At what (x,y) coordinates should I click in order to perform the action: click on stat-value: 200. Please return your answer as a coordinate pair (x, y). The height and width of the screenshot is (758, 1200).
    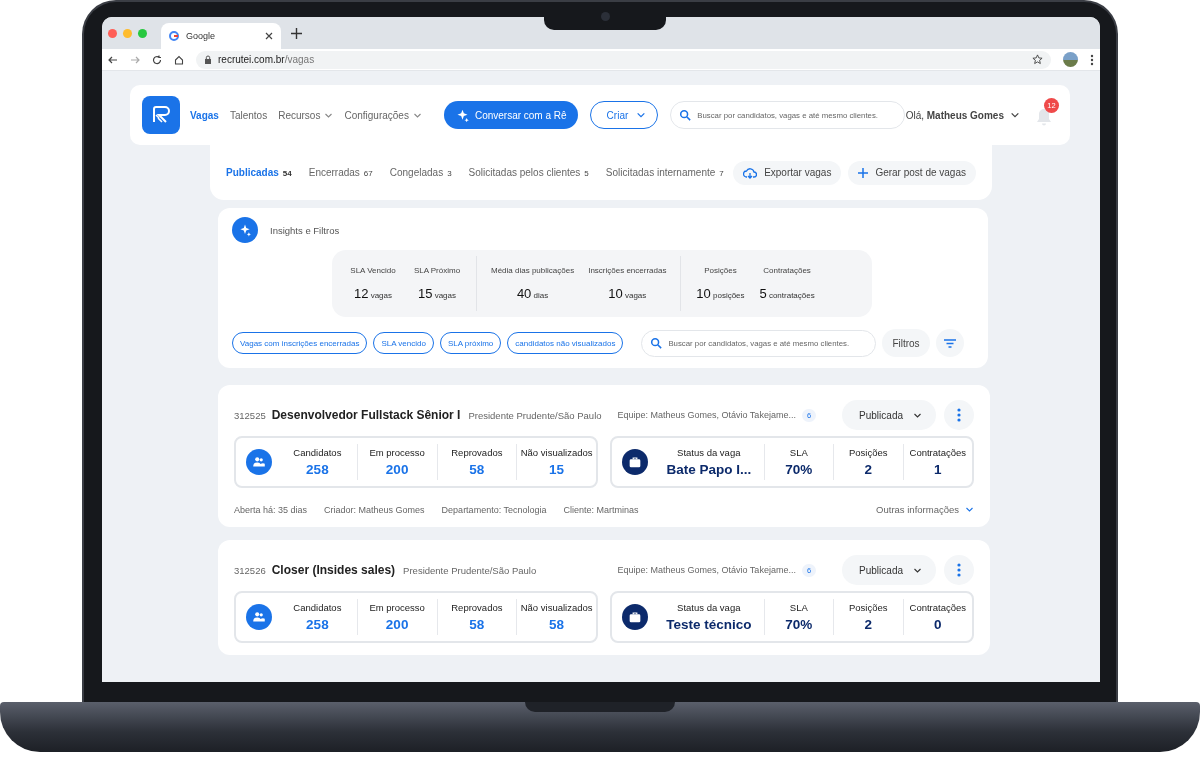
    Looking at the image, I should click on (397, 469).